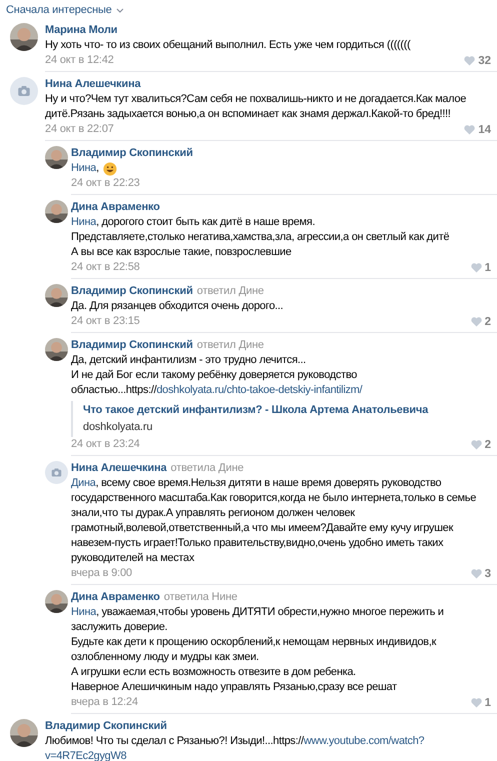 Image resolution: width=497 pixels, height=761 pixels. Describe the element at coordinates (105, 183) in the screenshot. I see `comment-date: 24 окт в 22:23` at that location.